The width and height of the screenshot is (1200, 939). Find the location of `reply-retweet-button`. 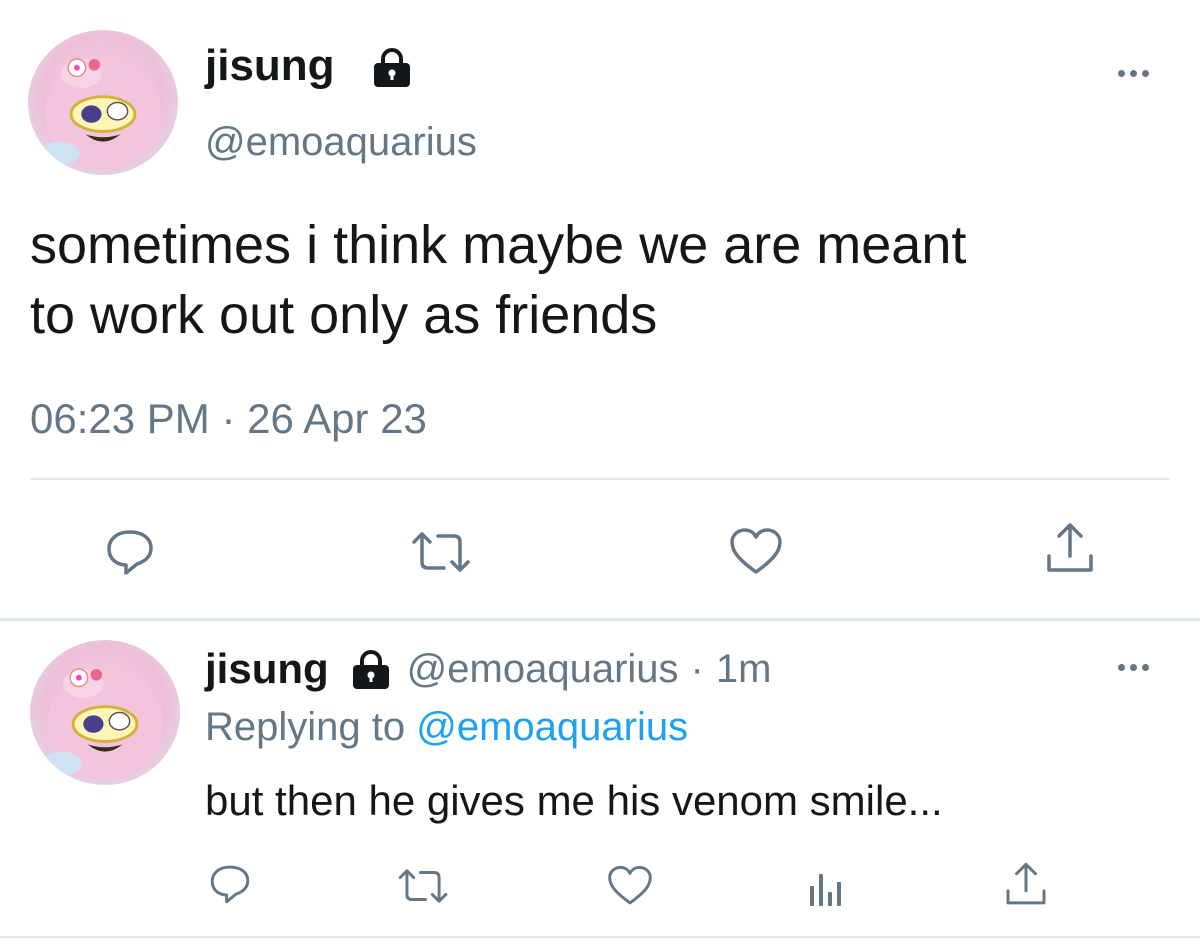

reply-retweet-button is located at coordinates (423, 886).